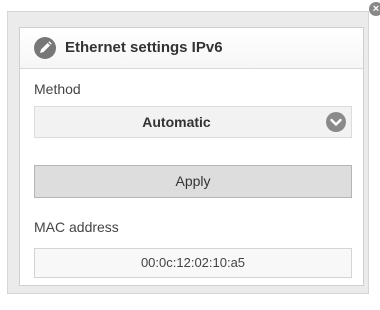 The image size is (380, 310). I want to click on method-selected-value: Automatic, so click(176, 122).